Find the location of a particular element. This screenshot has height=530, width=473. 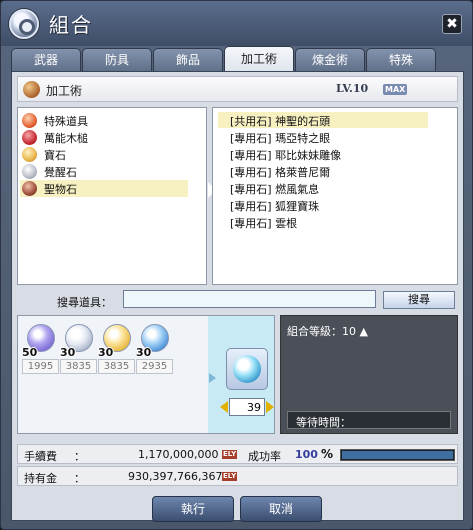

item-row: [專用石] 瑪亞特之眼 is located at coordinates (323, 137).